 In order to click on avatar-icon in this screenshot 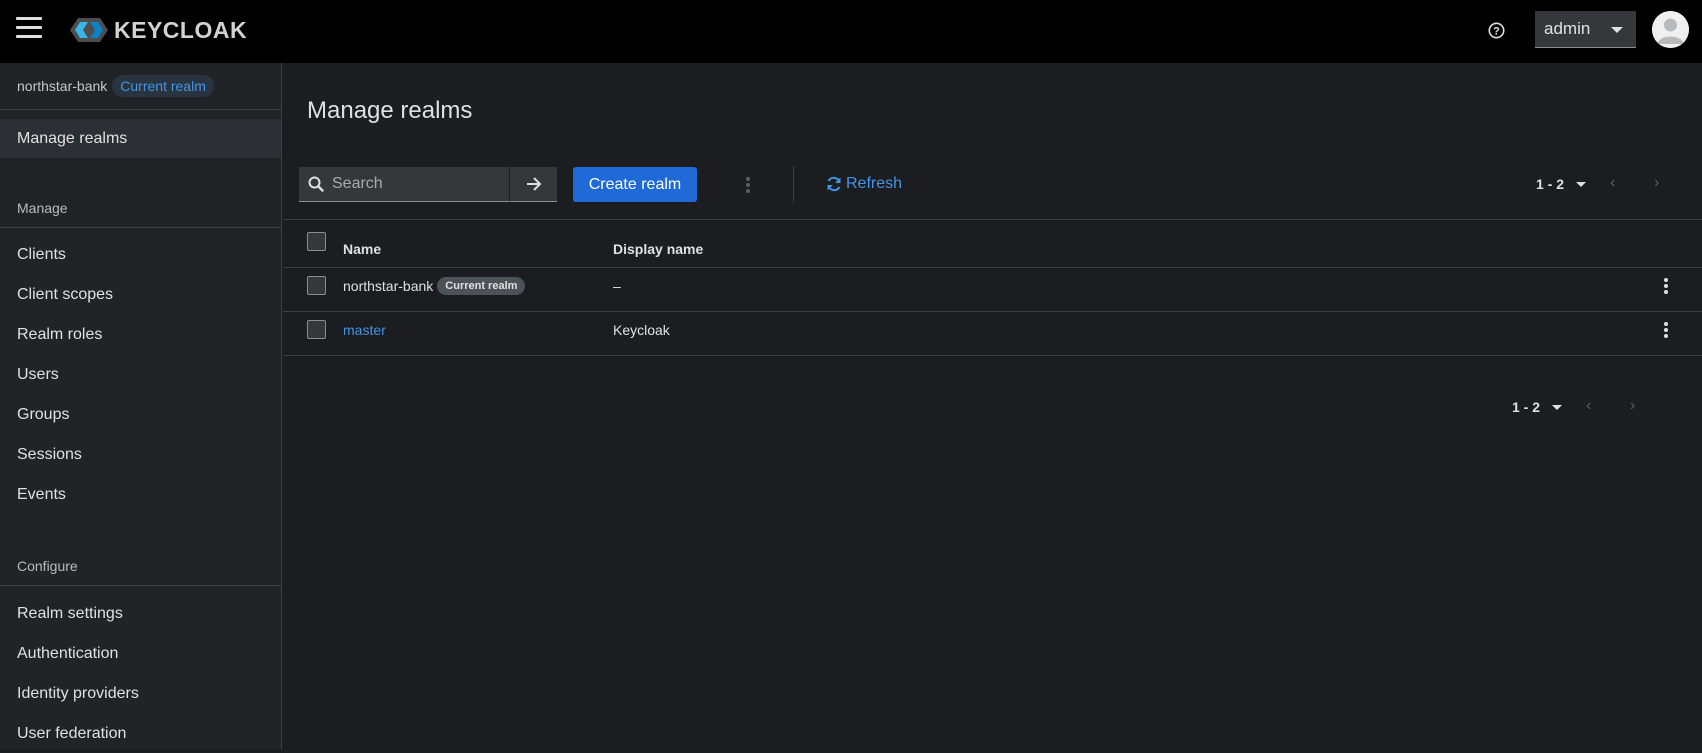, I will do `click(1670, 29)`.